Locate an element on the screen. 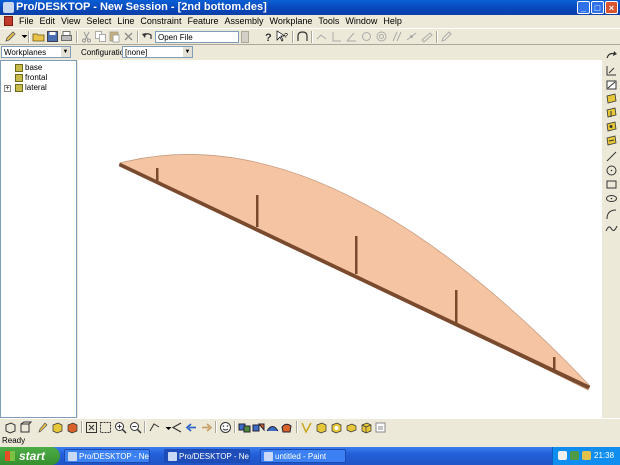 This screenshot has height=465, width=620. open-folder-icon is located at coordinates (38, 36).